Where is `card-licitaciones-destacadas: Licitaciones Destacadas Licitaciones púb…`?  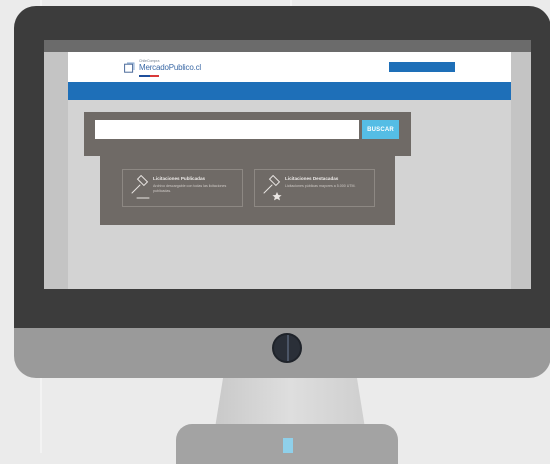
card-licitaciones-destacadas: Licitaciones Destacadas Licitaciones púb… is located at coordinates (314, 188).